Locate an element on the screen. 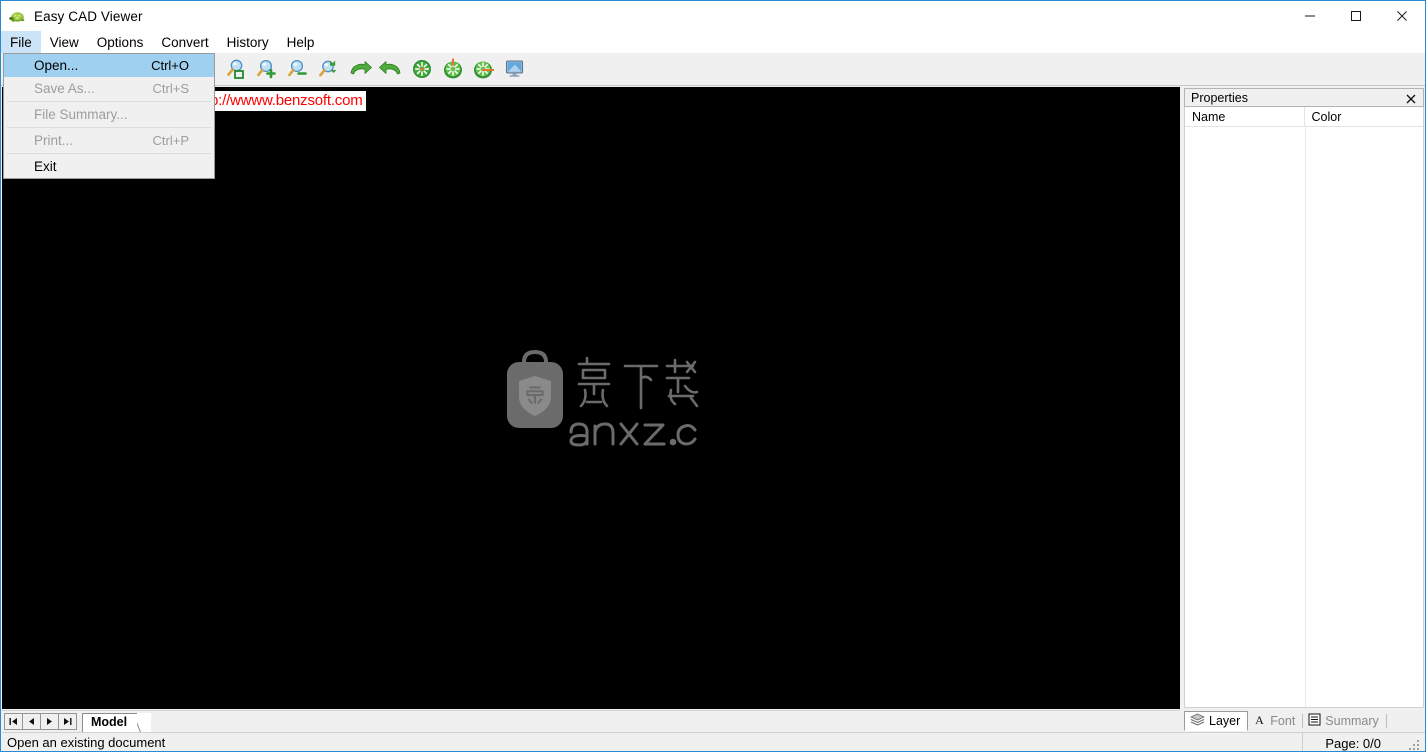 The image size is (1426, 752). tab-font-label: Font is located at coordinates (1283, 721).